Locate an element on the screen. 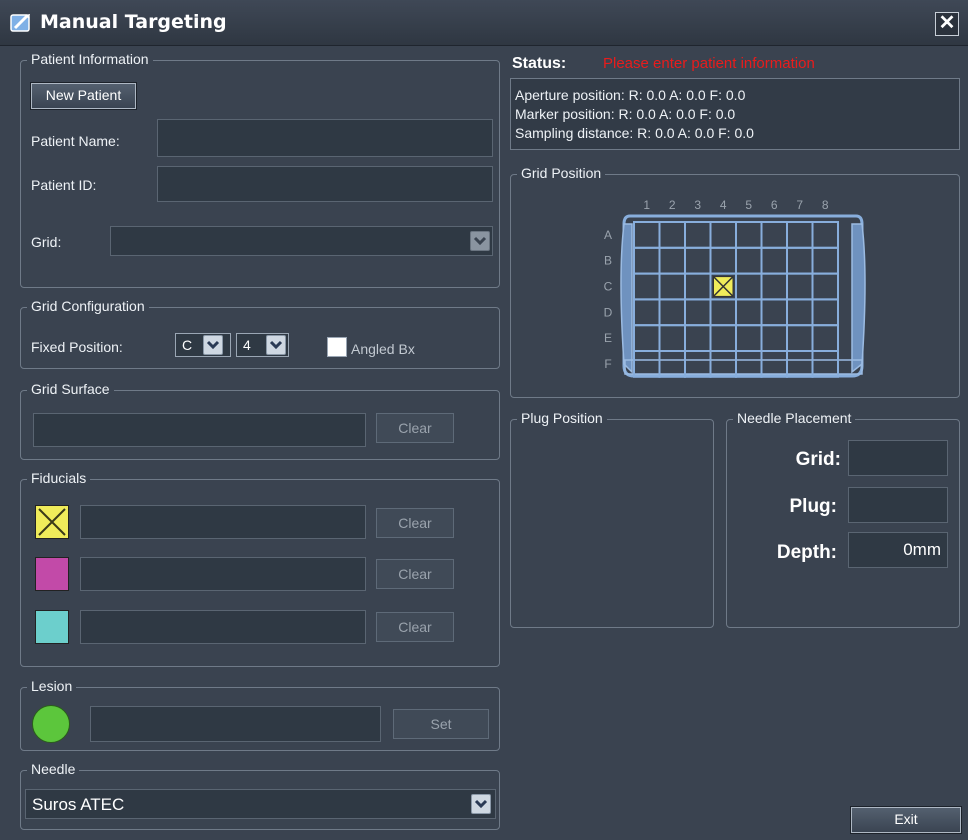 Image resolution: width=968 pixels, height=840 pixels. grid-row-label: E is located at coordinates (608, 338).